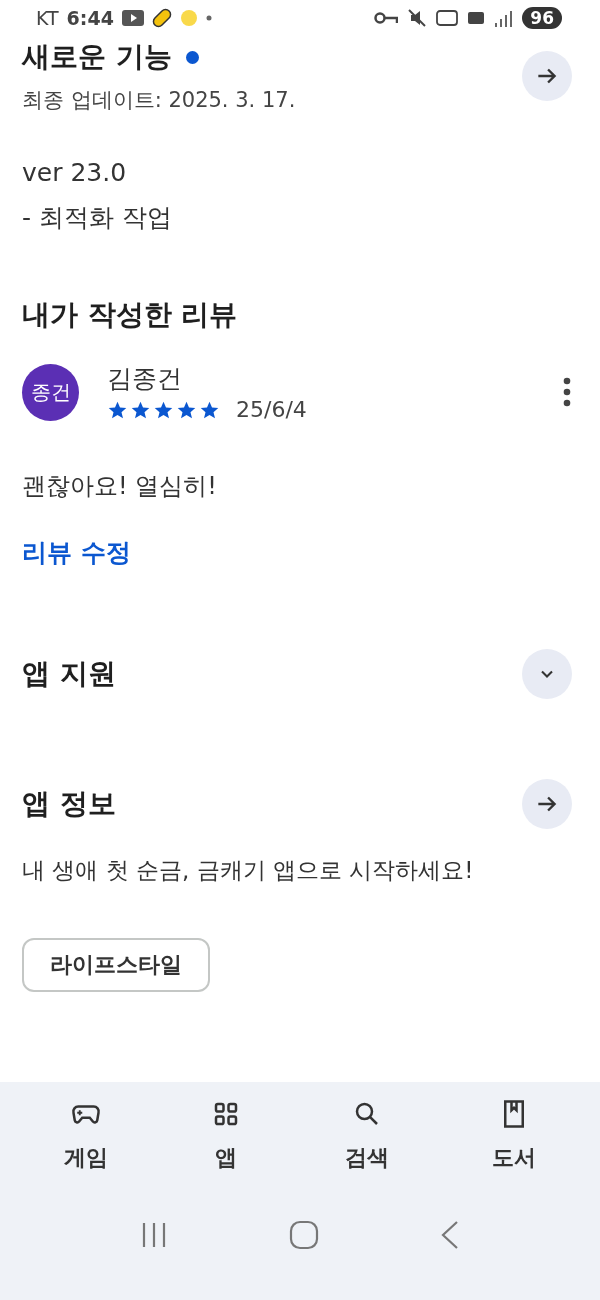 The height and width of the screenshot is (1300, 600). What do you see at coordinates (145, 379) in the screenshot?
I see `reviewer-name: 김종건` at bounding box center [145, 379].